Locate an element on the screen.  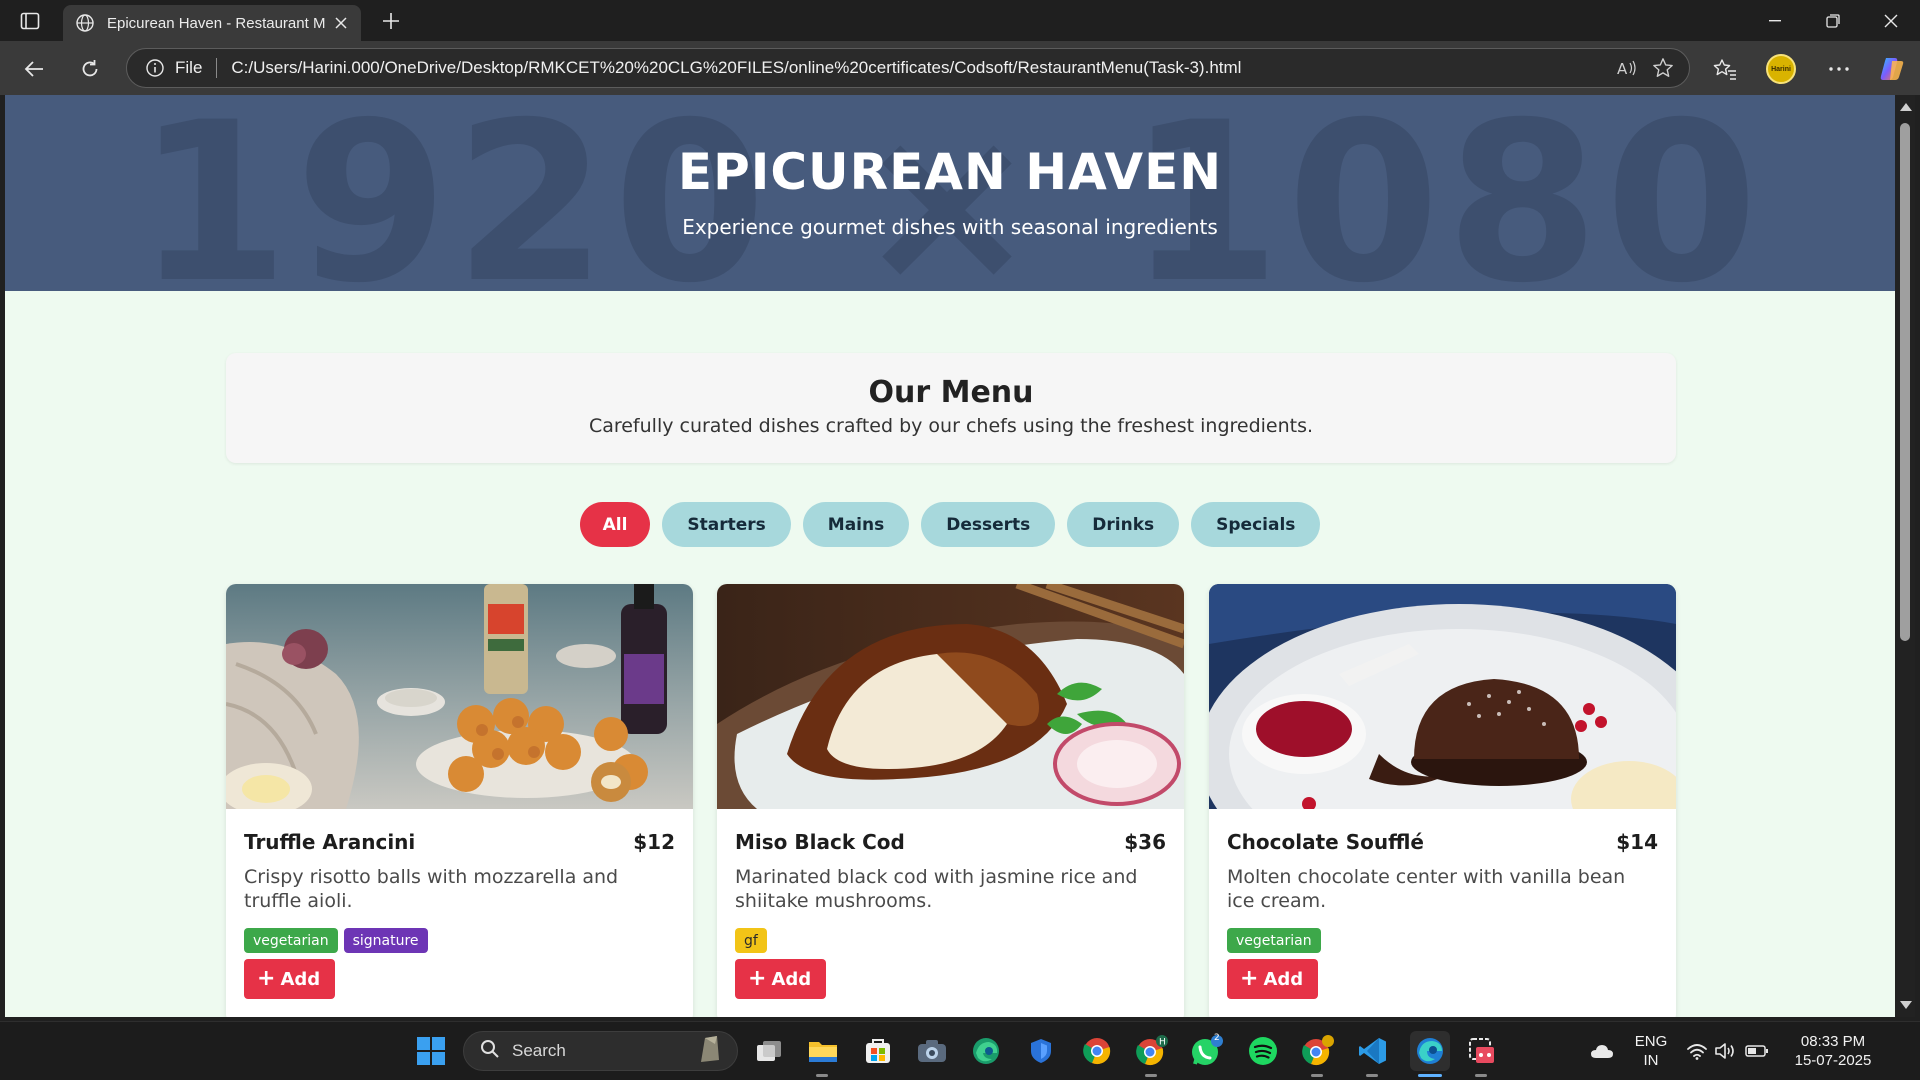
page-scrollbar is located at coordinates (1905, 556).